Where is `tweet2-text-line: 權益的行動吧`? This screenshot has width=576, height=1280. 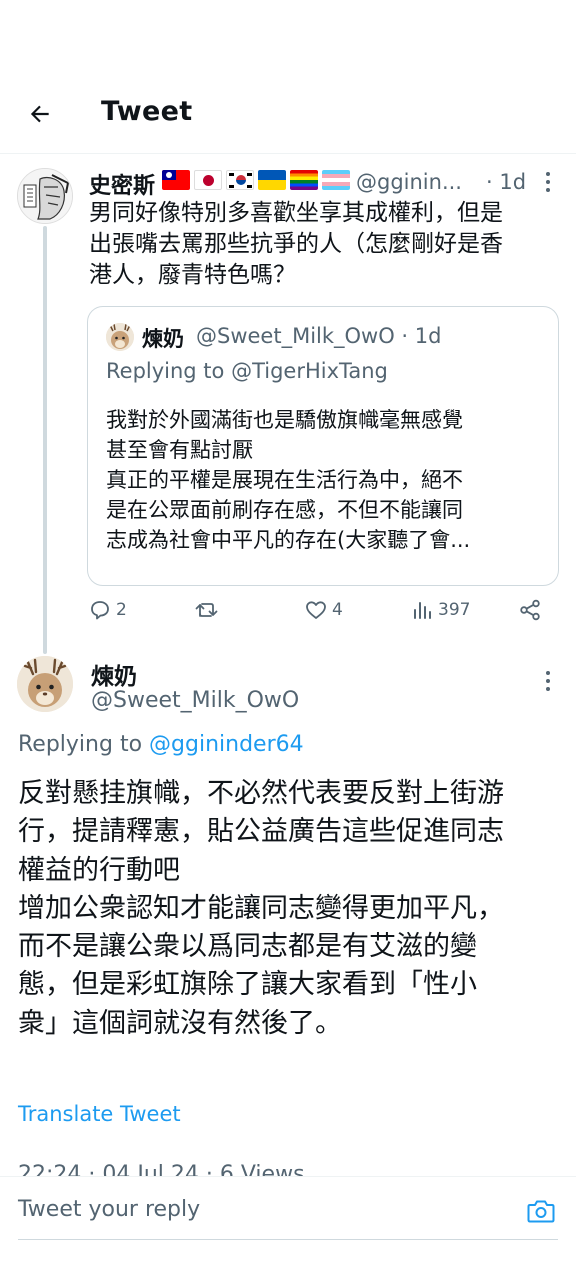
tweet2-text-line: 權益的行動吧 is located at coordinates (99, 870).